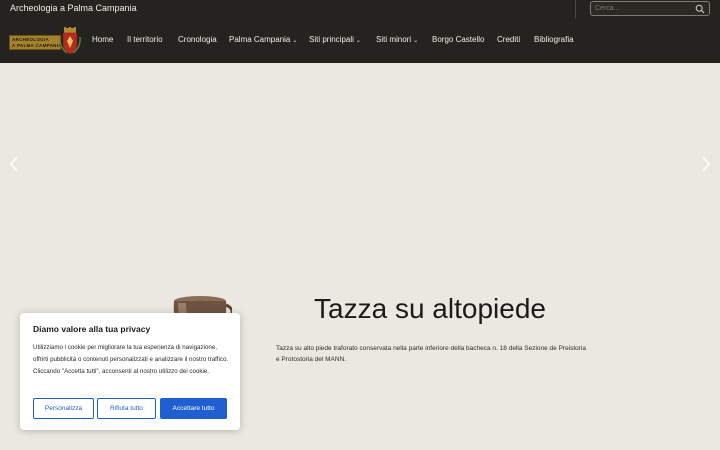  I want to click on nav-item-label: Cronologia, so click(197, 39).